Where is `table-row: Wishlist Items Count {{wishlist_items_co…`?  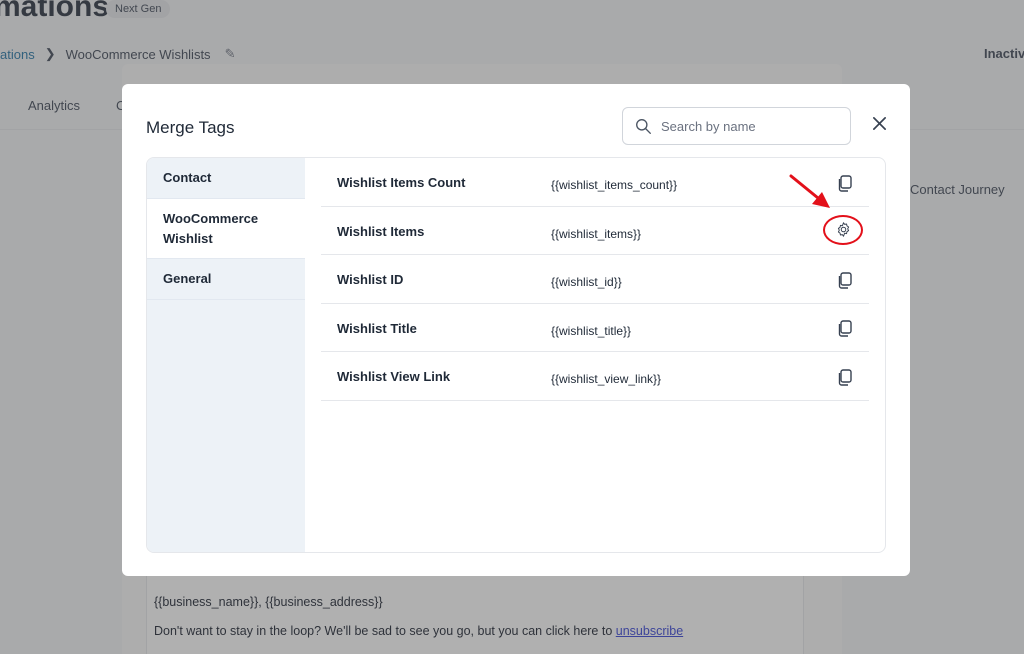
table-row: Wishlist Items Count {{wishlist_items_co… is located at coordinates (595, 182).